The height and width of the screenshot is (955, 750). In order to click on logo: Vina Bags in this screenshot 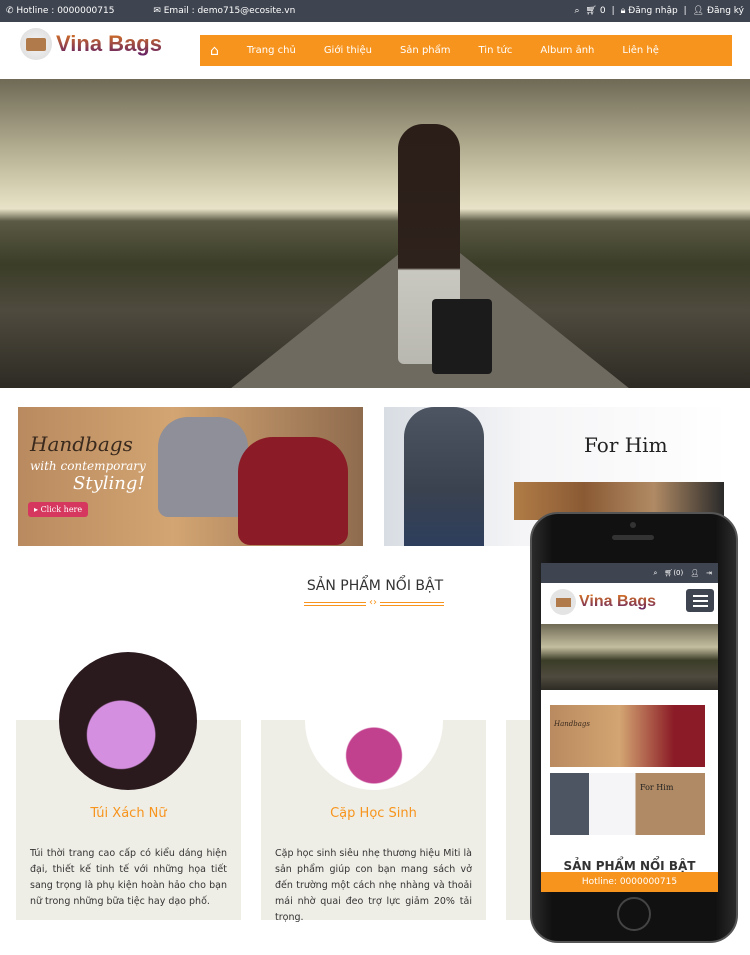, I will do `click(91, 44)`.